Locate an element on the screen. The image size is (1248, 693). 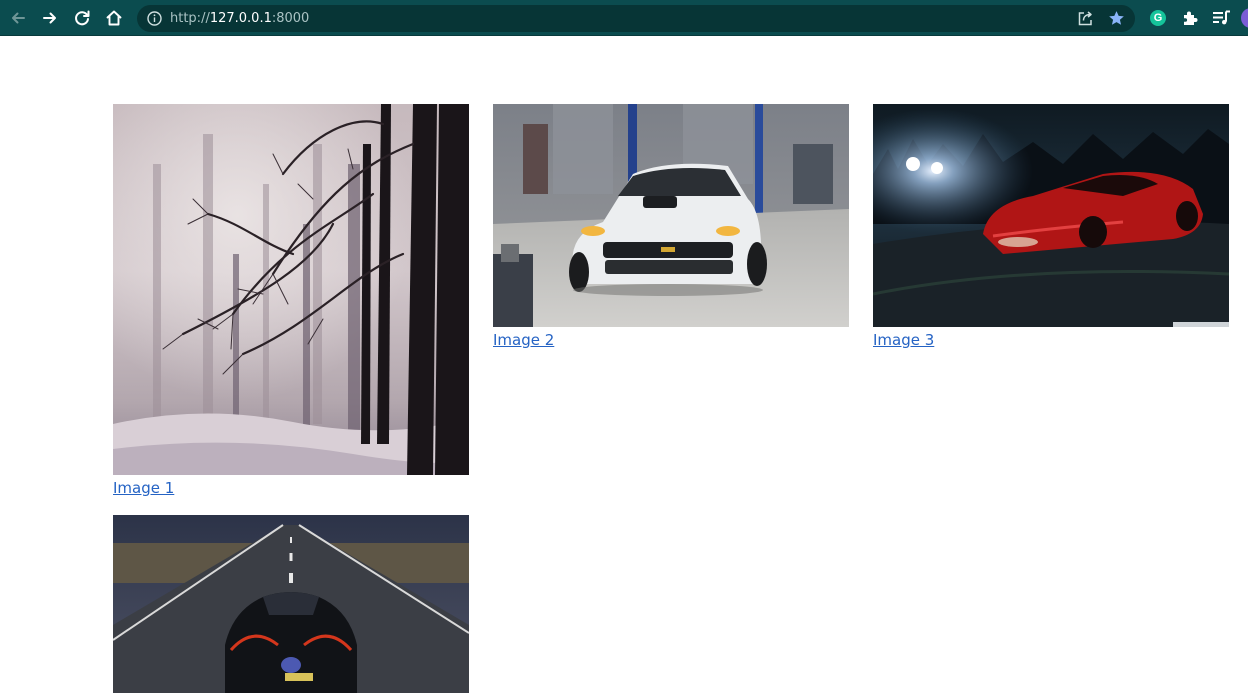
address-bar: http://127.0.0.1:8000 is located at coordinates (636, 18).